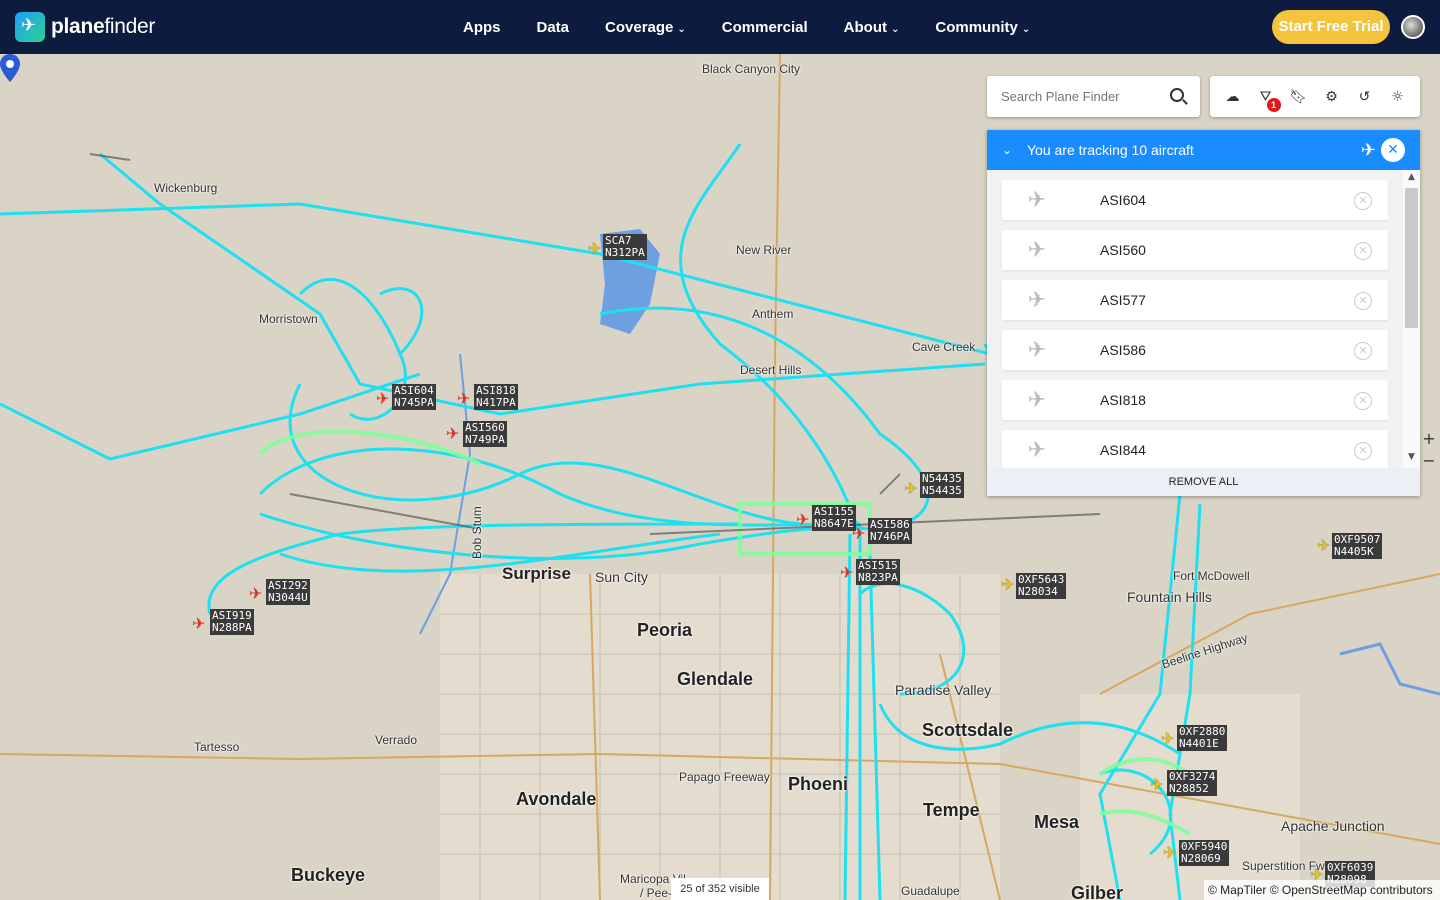  What do you see at coordinates (1097, 891) in the screenshot?
I see `place-gilbert: Gilber` at bounding box center [1097, 891].